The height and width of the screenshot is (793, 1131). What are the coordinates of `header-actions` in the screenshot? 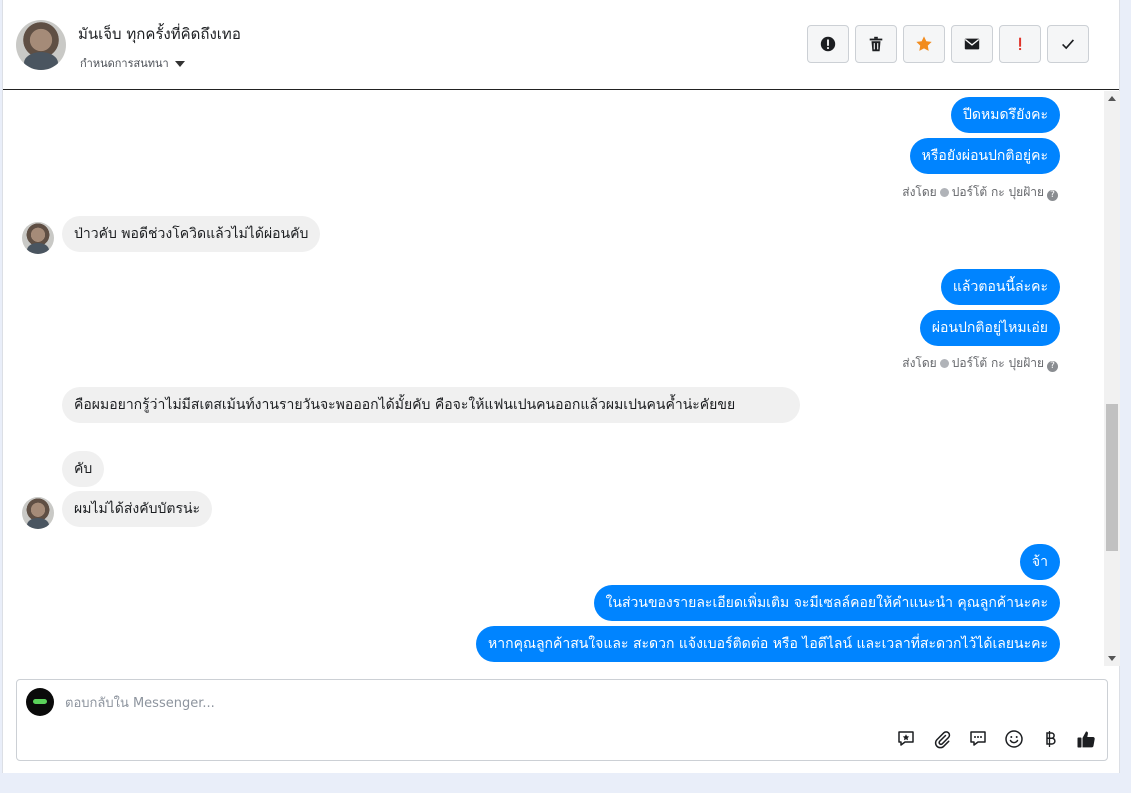 It's located at (948, 44).